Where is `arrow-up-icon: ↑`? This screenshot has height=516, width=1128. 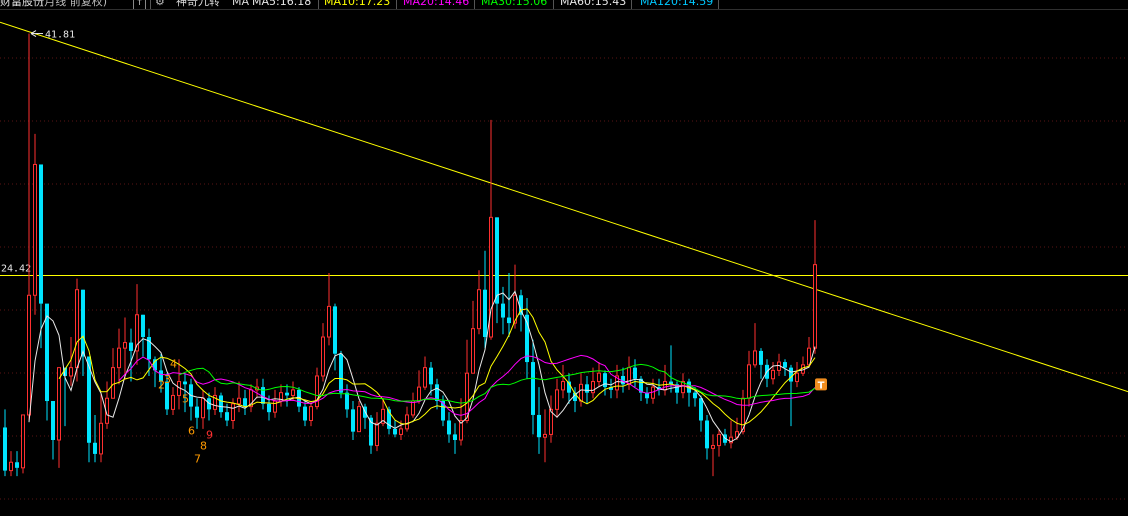
arrow-up-icon: ↑ is located at coordinates (139, 4).